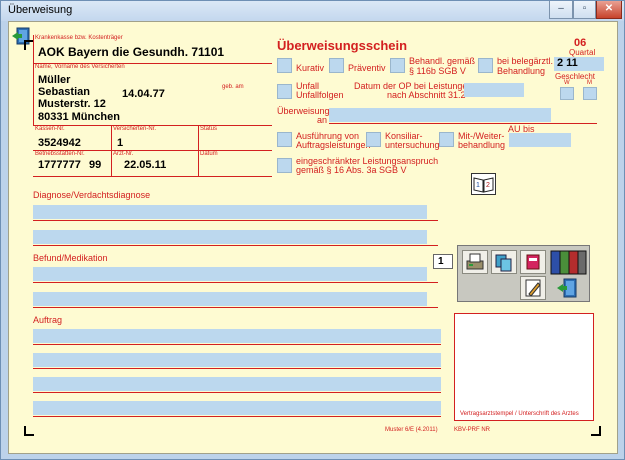 The height and width of the screenshot is (460, 625). Describe the element at coordinates (322, 120) in the screenshot. I see `ueberweisung-label2: an` at that location.